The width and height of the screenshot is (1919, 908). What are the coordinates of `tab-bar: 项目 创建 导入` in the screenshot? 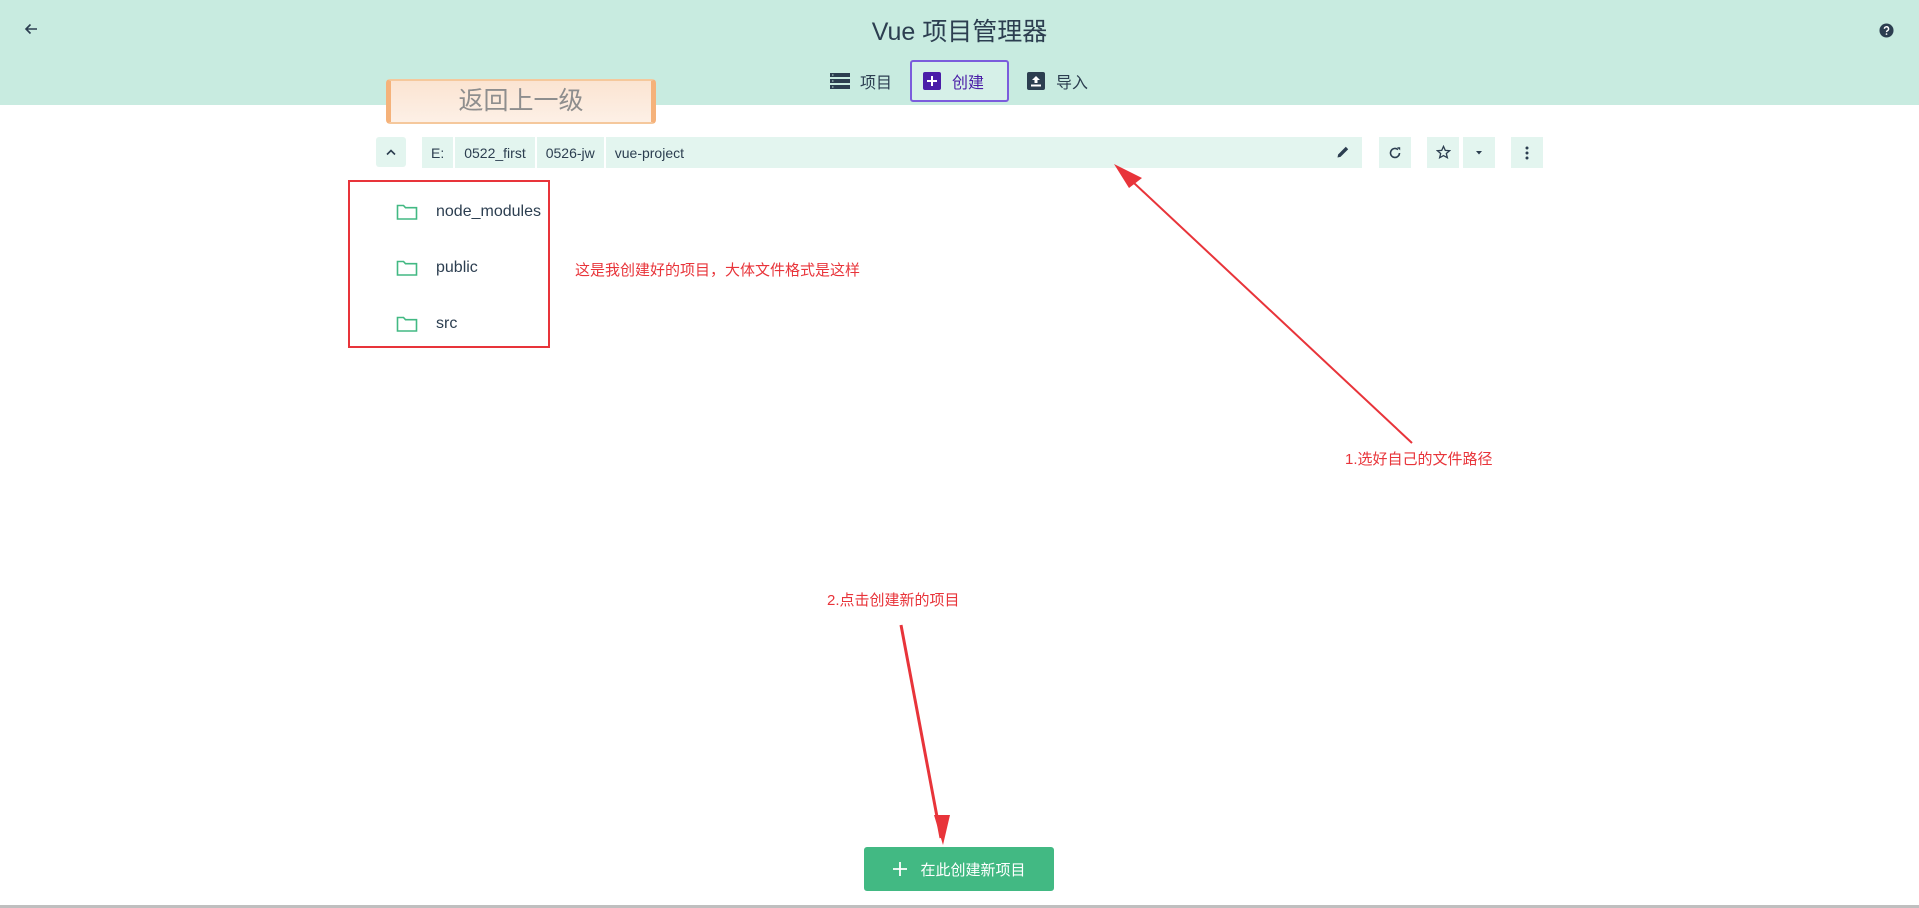 It's located at (959, 83).